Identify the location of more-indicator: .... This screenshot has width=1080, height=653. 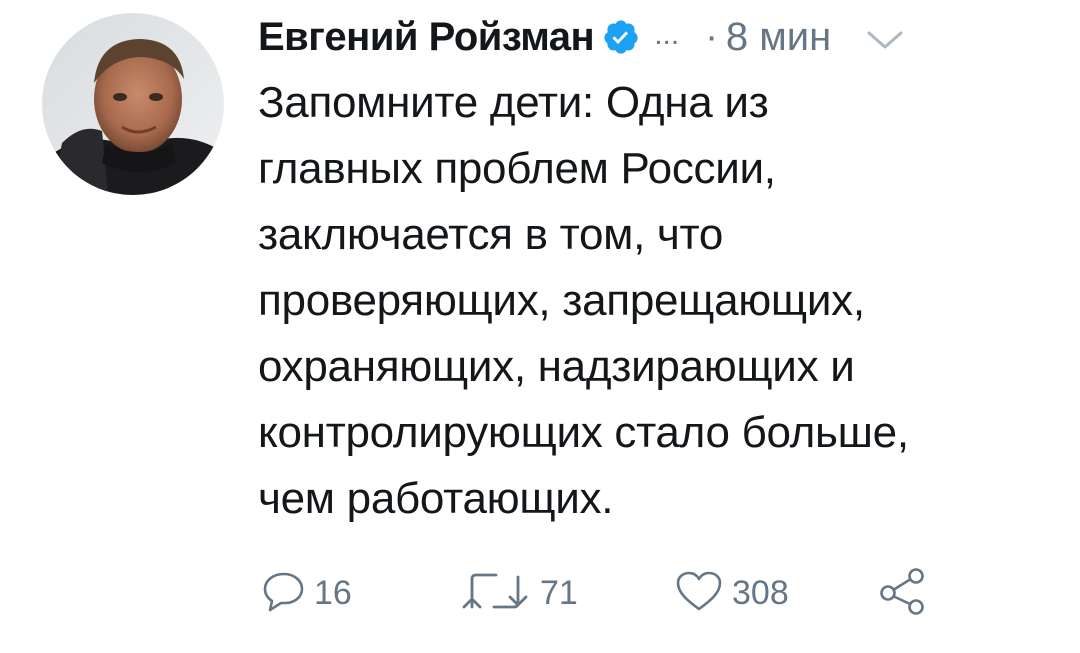
(667, 34).